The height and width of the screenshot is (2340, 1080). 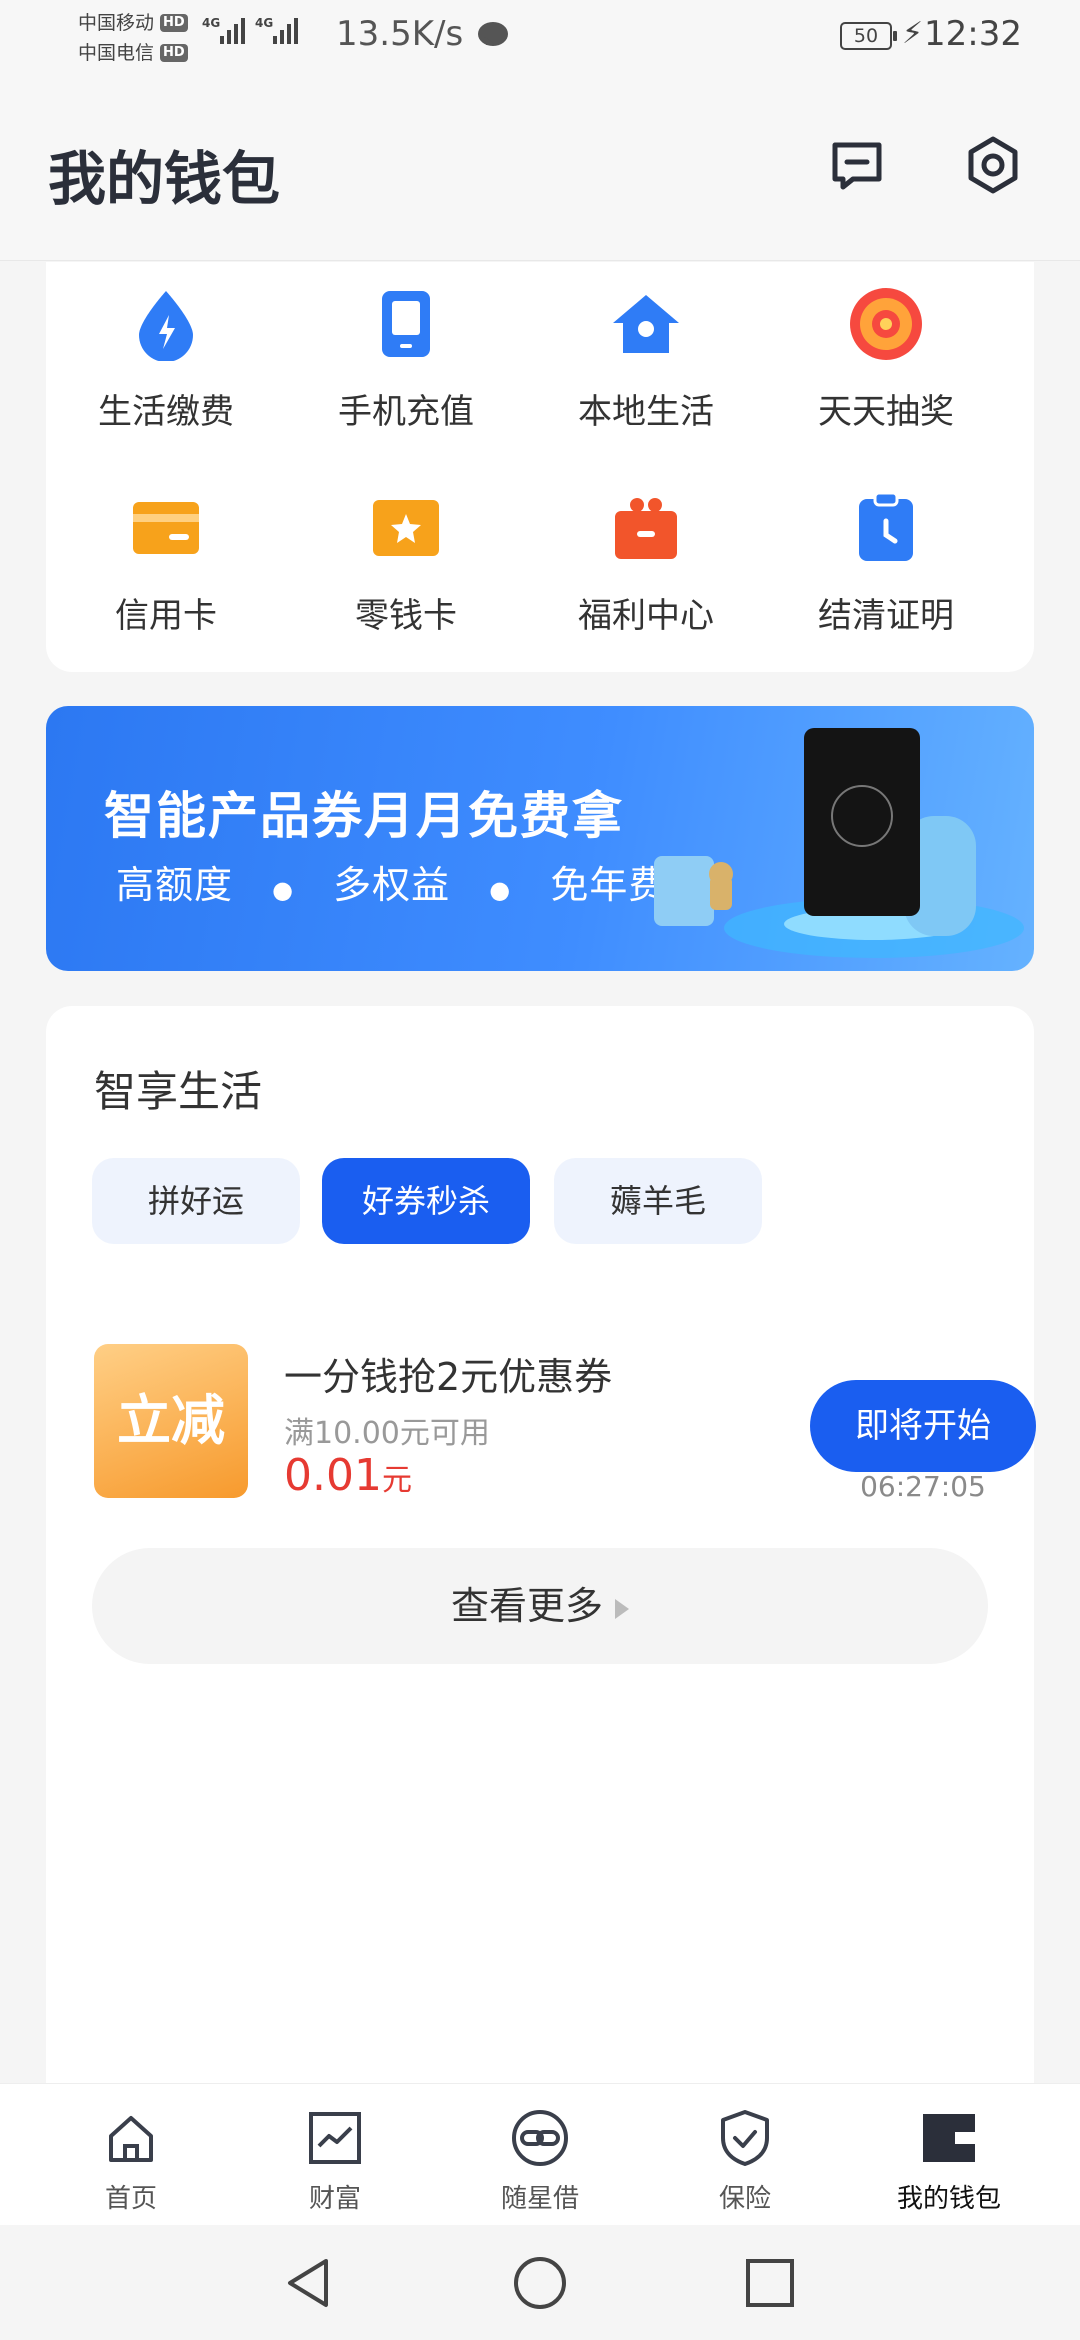 What do you see at coordinates (335, 2138) in the screenshot?
I see `chart-icon` at bounding box center [335, 2138].